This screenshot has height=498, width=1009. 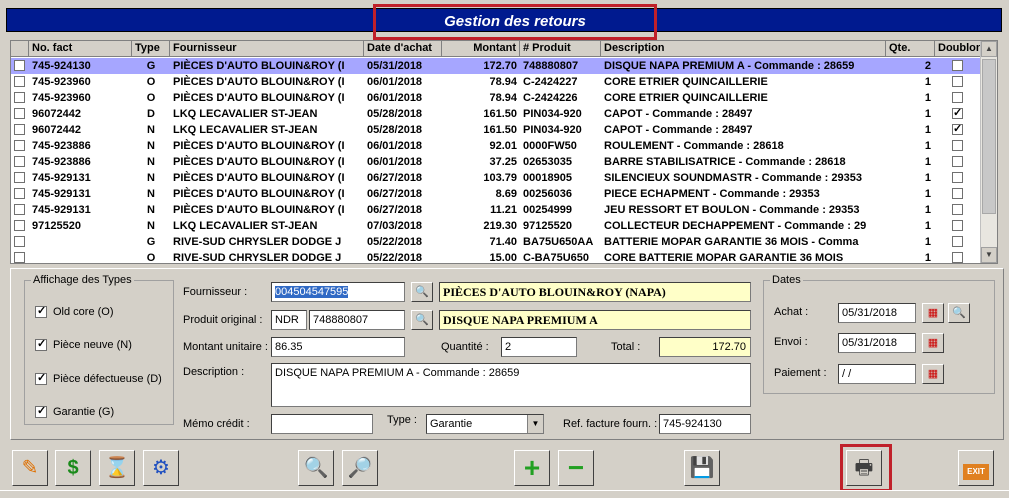 What do you see at coordinates (117, 468) in the screenshot?
I see `history-button: ⌛` at bounding box center [117, 468].